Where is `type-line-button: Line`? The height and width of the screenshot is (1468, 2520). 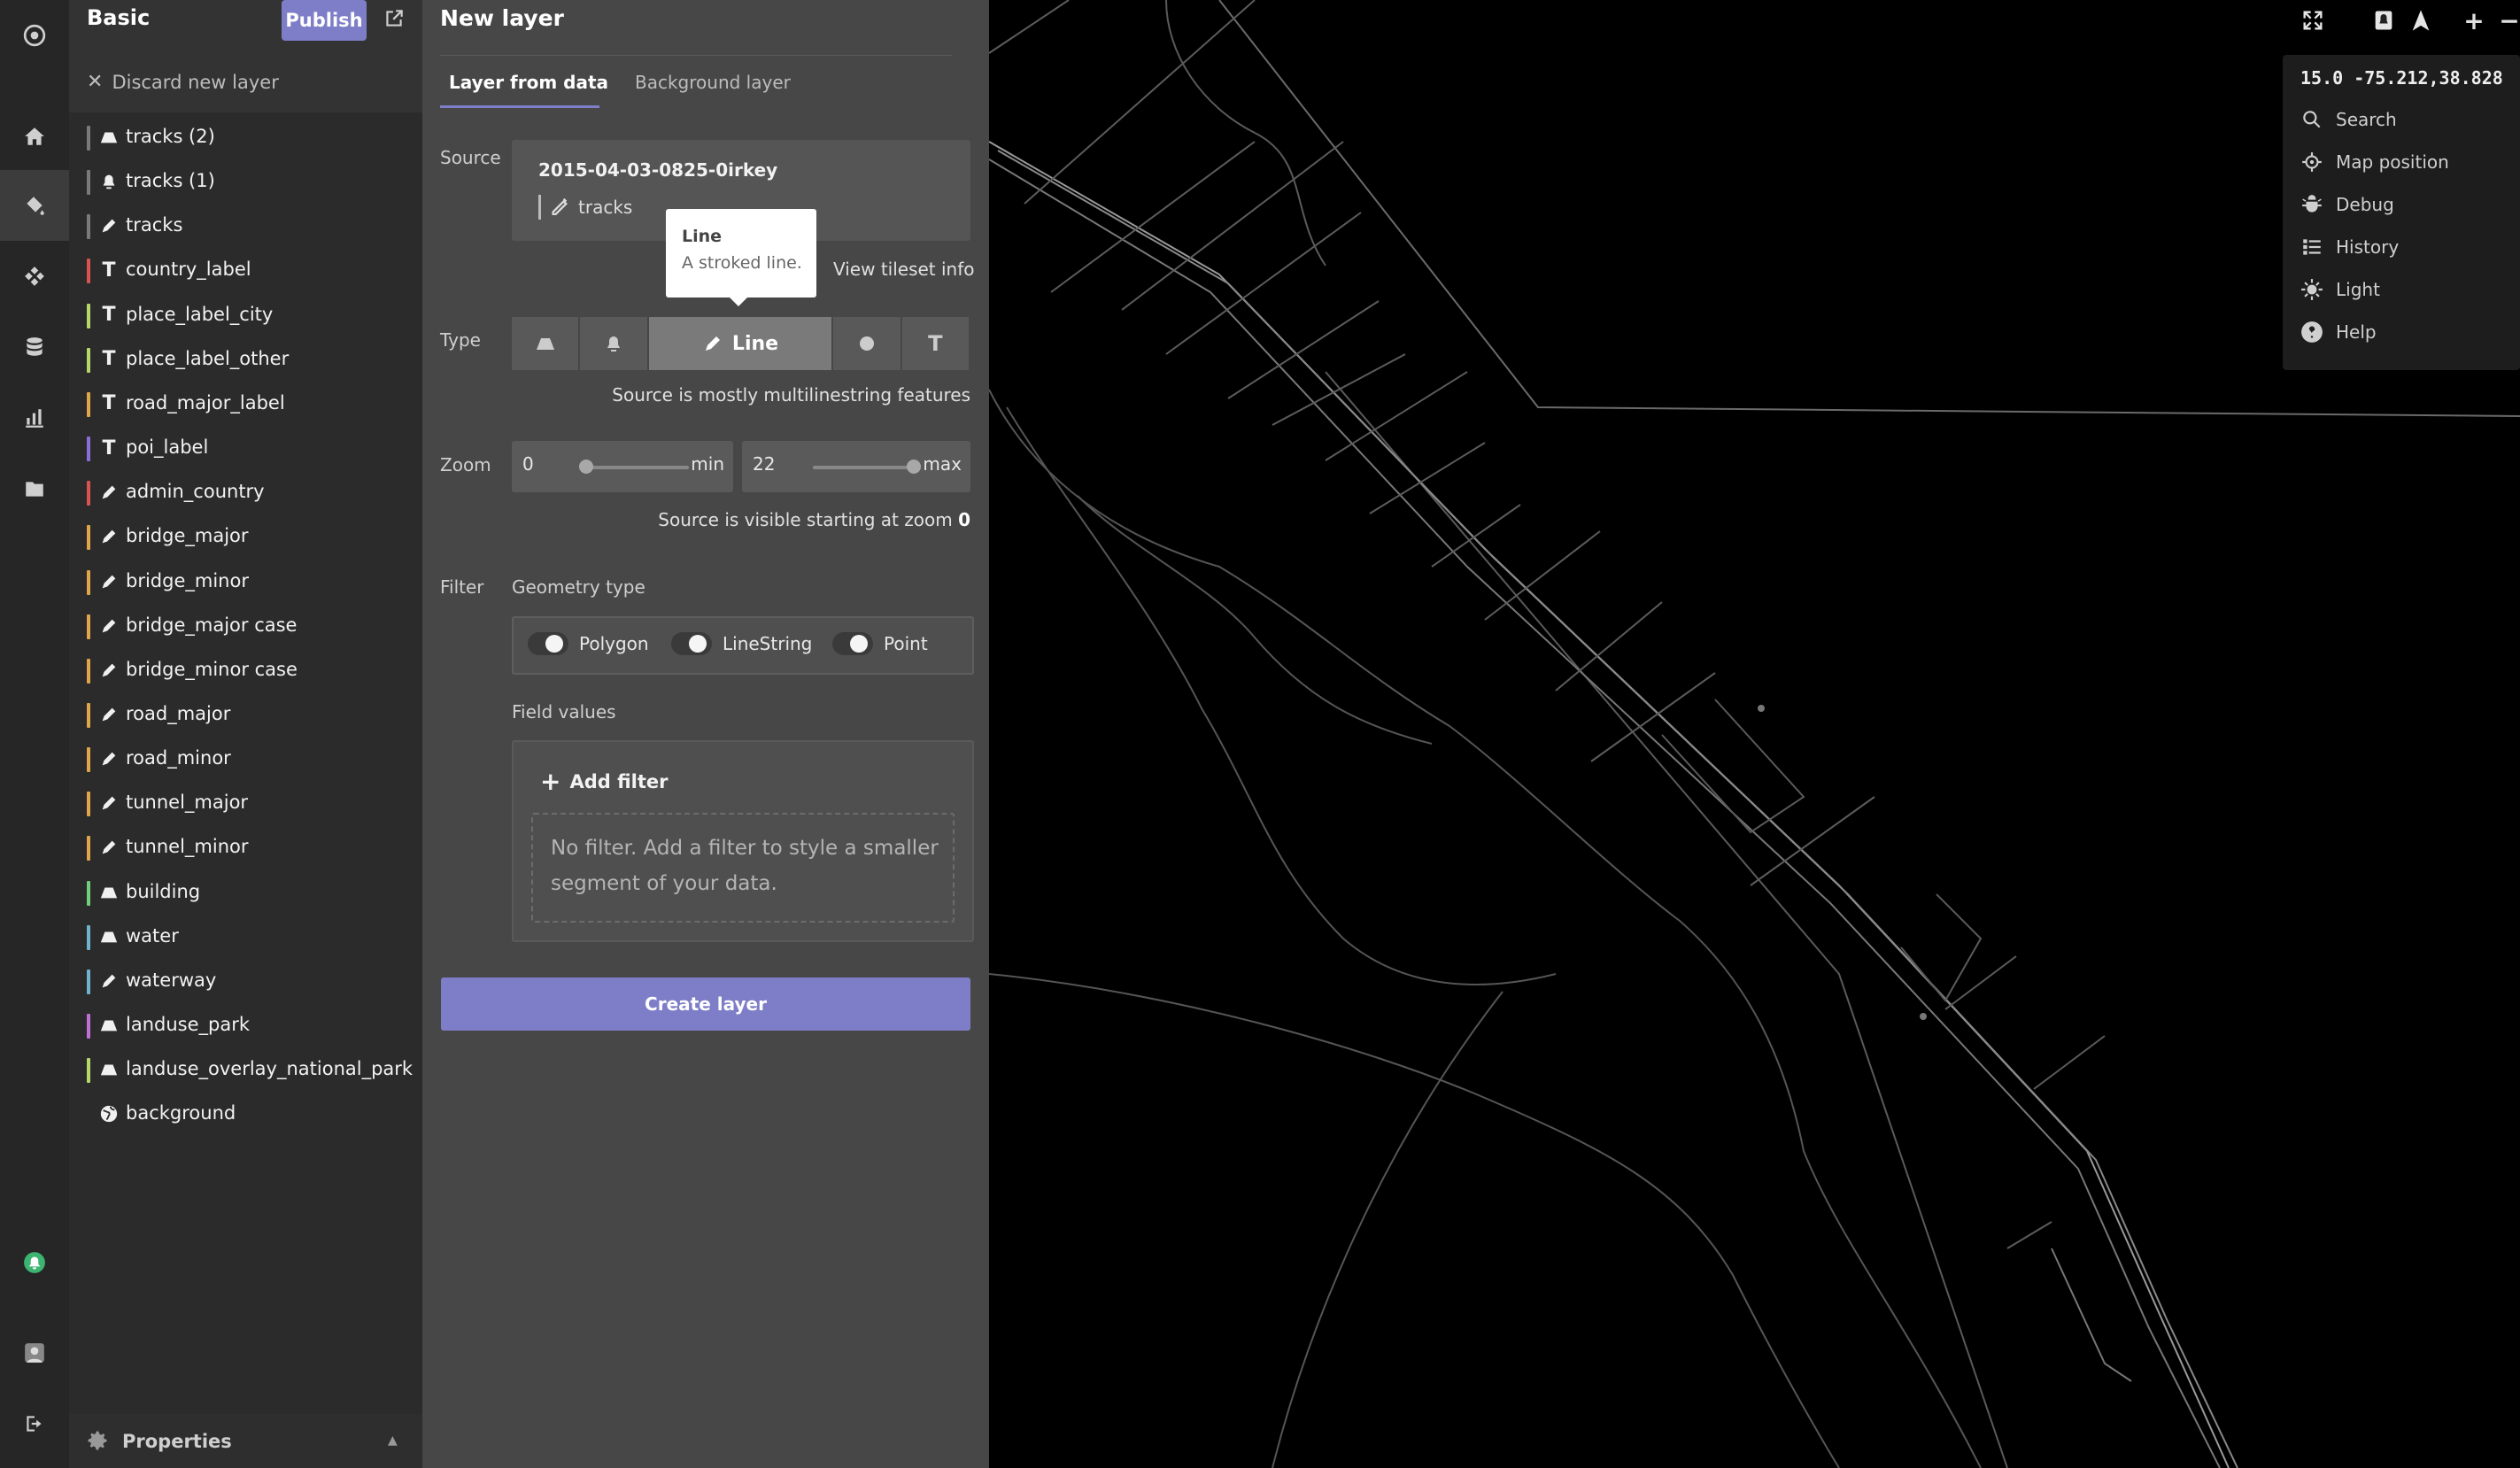 type-line-button: Line is located at coordinates (740, 343).